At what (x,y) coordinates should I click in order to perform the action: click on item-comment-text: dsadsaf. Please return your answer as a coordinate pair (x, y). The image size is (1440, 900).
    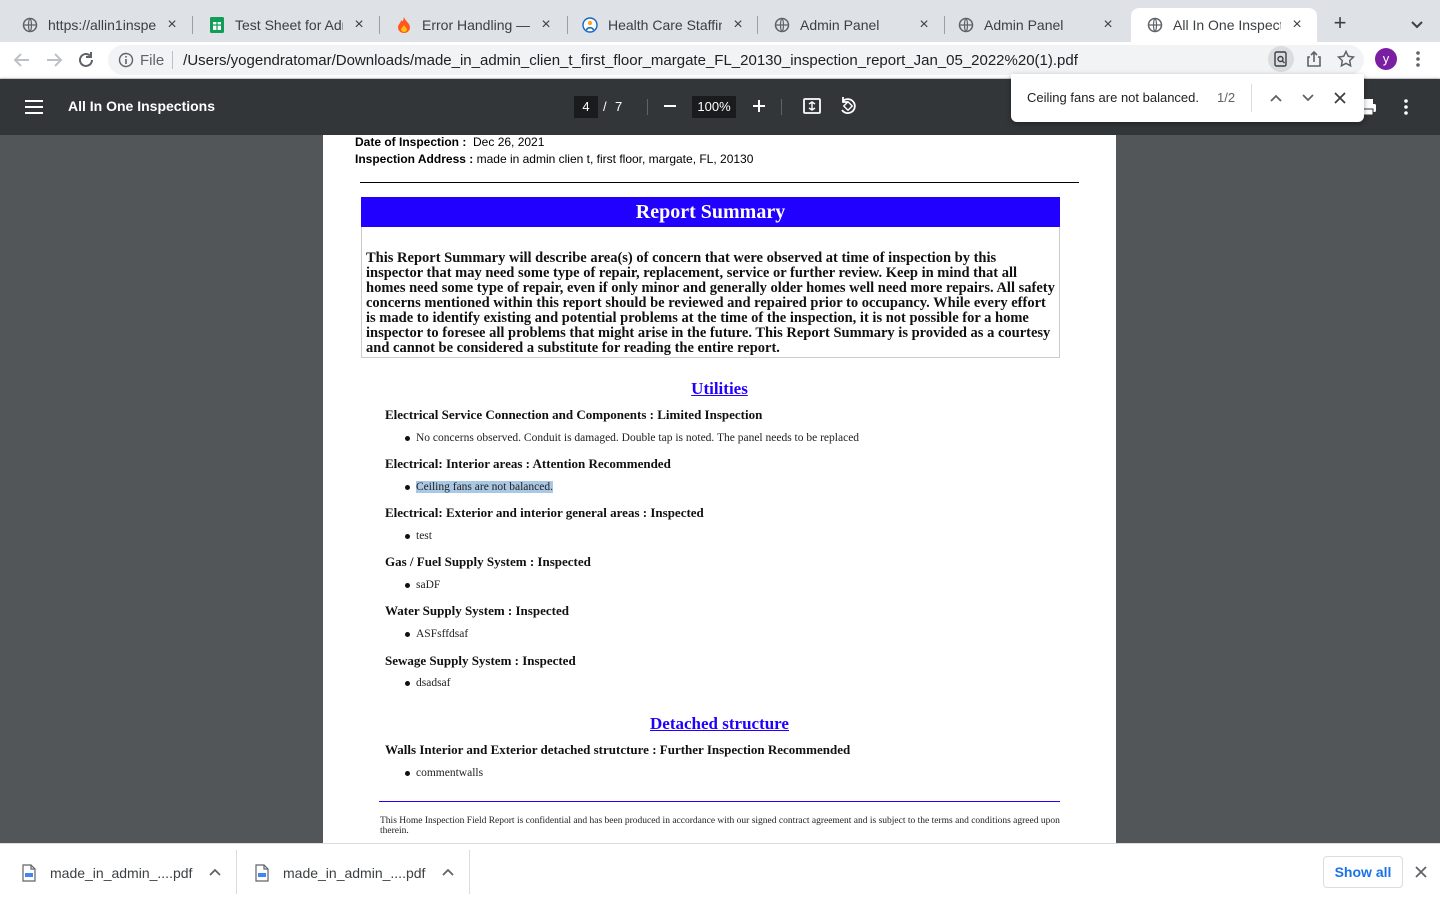
    Looking at the image, I should click on (433, 683).